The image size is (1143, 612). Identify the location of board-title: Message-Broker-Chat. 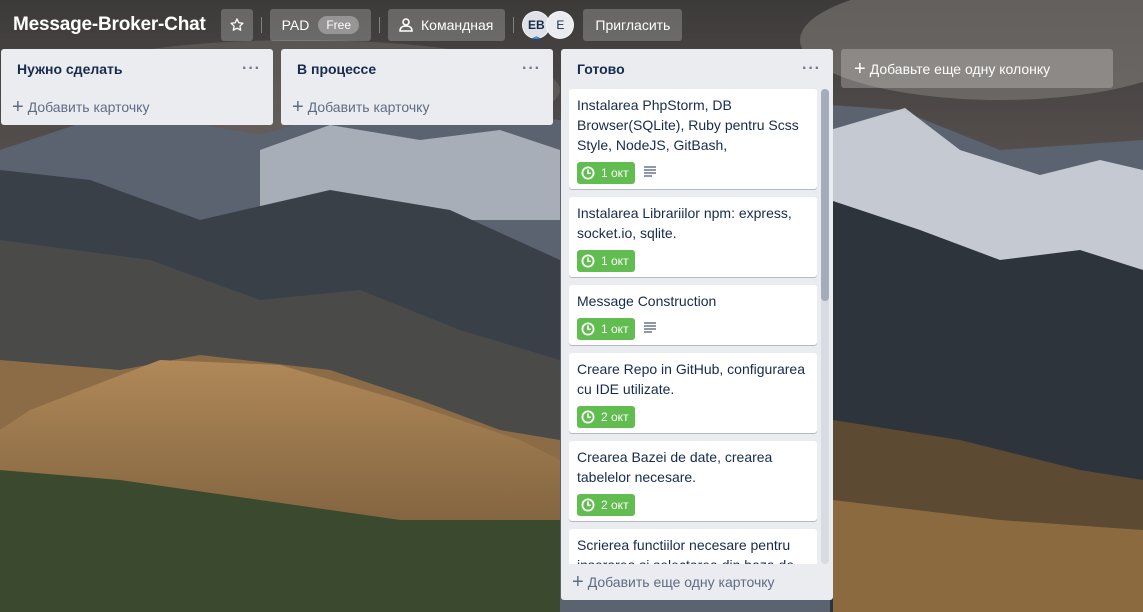
(110, 25).